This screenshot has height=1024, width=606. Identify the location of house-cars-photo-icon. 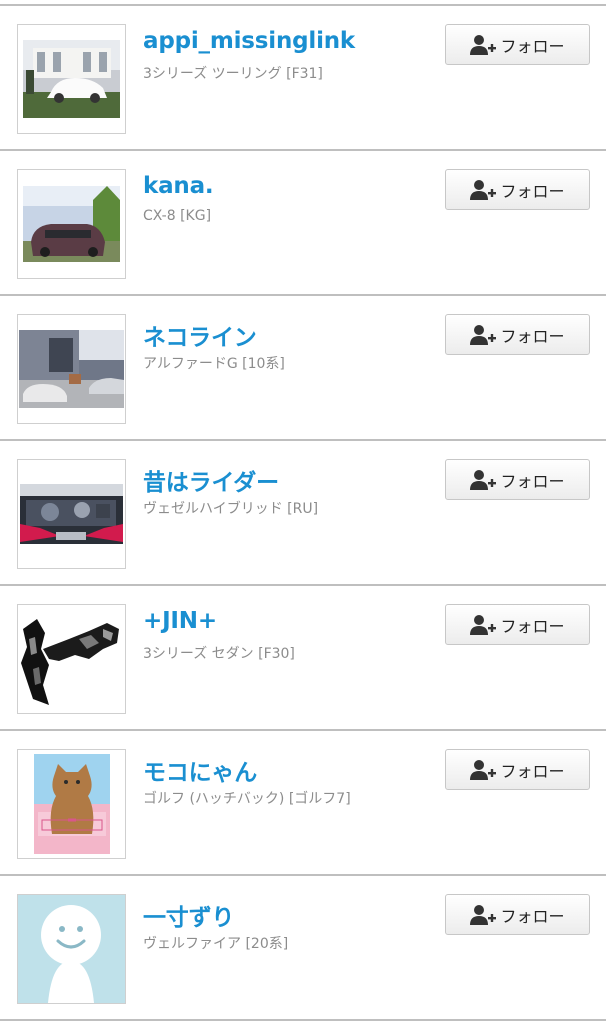
(71, 369).